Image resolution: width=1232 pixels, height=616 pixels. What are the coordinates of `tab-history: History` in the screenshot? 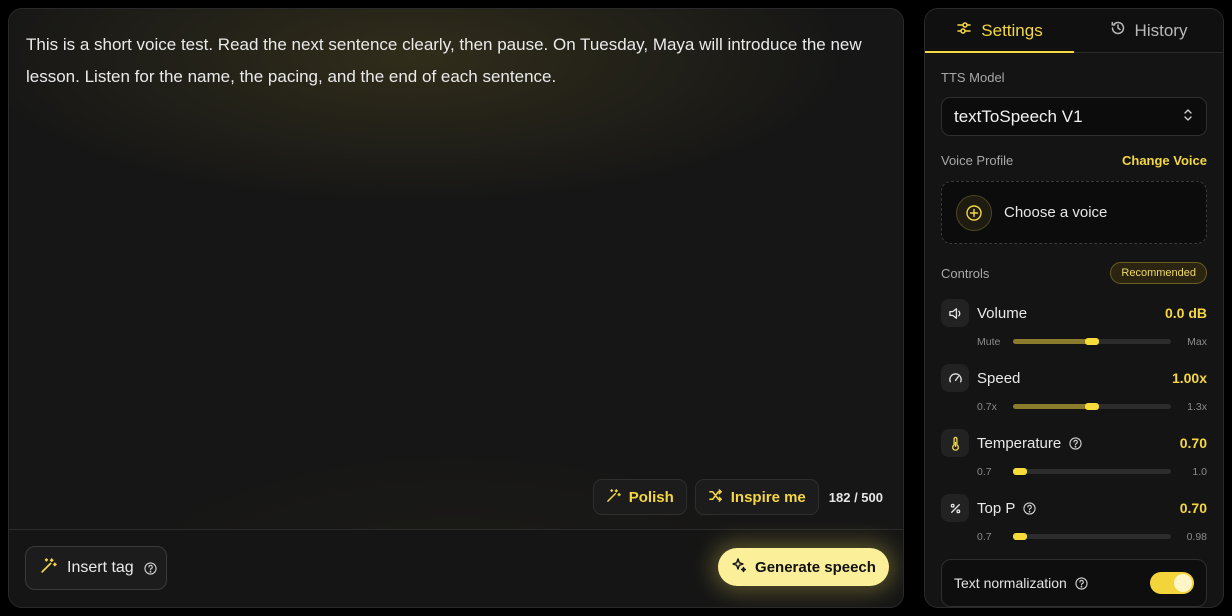 It's located at (1148, 30).